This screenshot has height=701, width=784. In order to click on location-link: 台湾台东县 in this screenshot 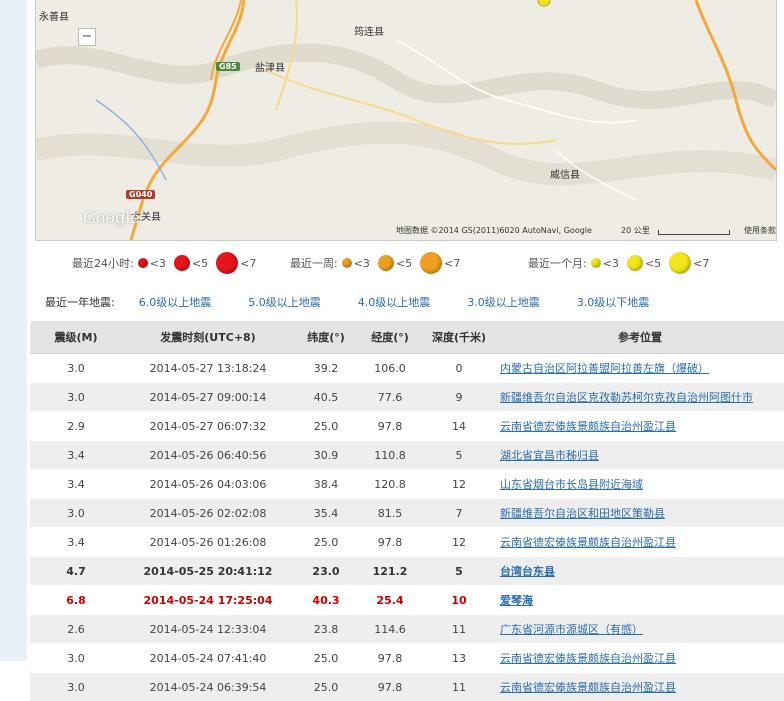, I will do `click(527, 571)`.